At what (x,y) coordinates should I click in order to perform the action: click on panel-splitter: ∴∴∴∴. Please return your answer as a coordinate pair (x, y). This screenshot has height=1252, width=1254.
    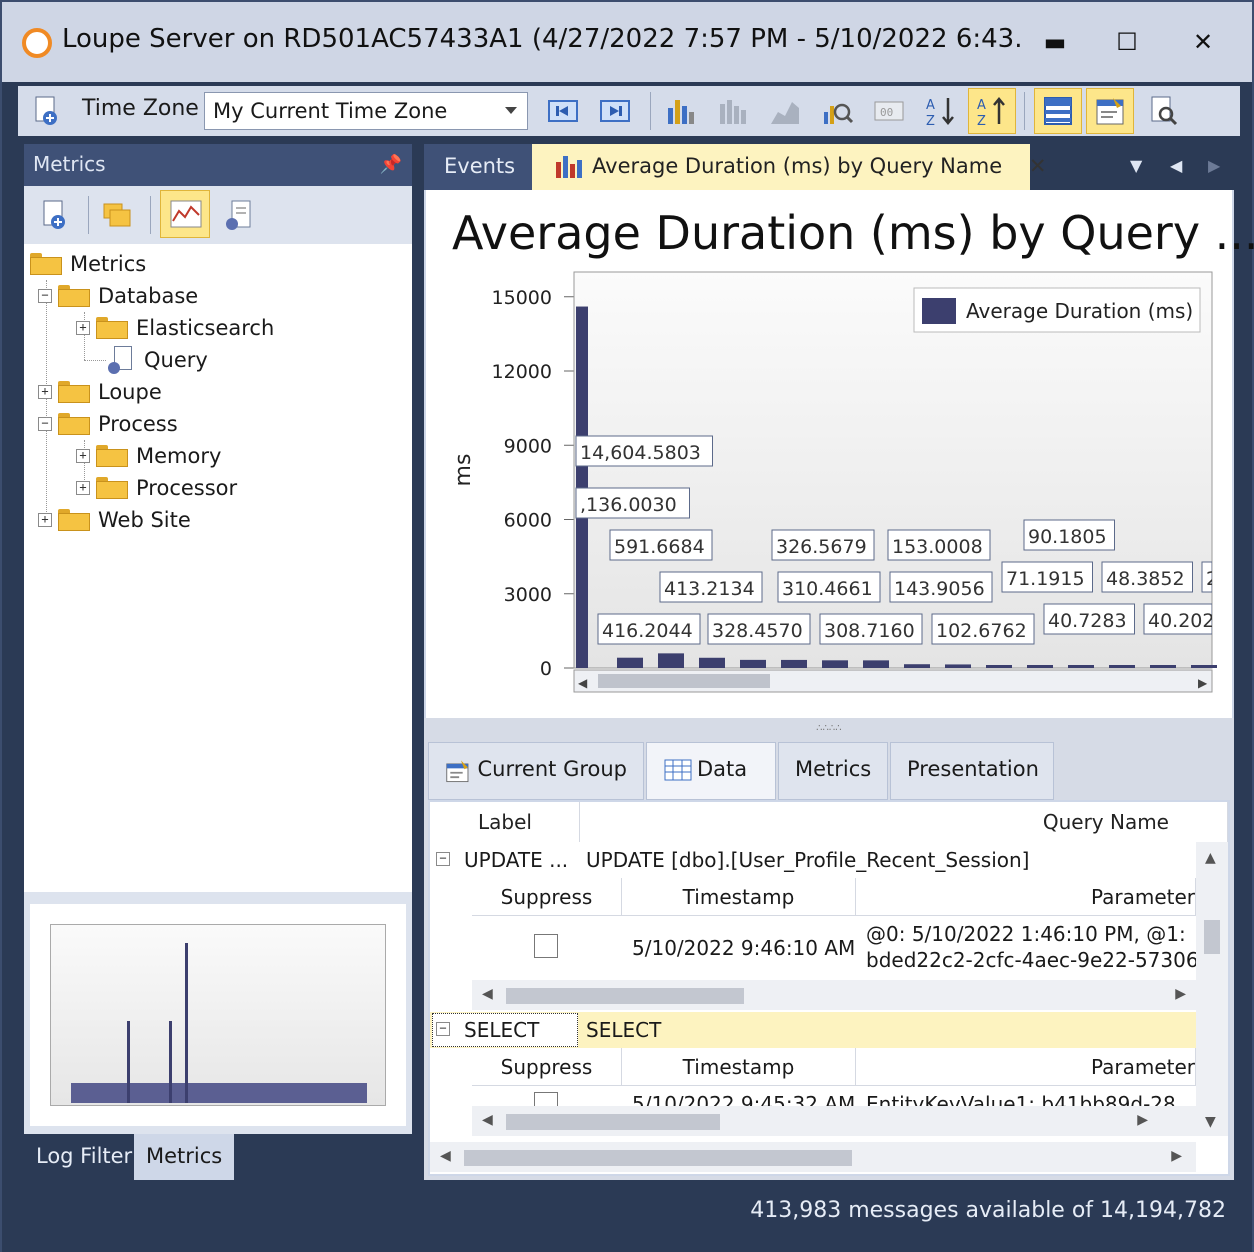
    Looking at the image, I should click on (829, 729).